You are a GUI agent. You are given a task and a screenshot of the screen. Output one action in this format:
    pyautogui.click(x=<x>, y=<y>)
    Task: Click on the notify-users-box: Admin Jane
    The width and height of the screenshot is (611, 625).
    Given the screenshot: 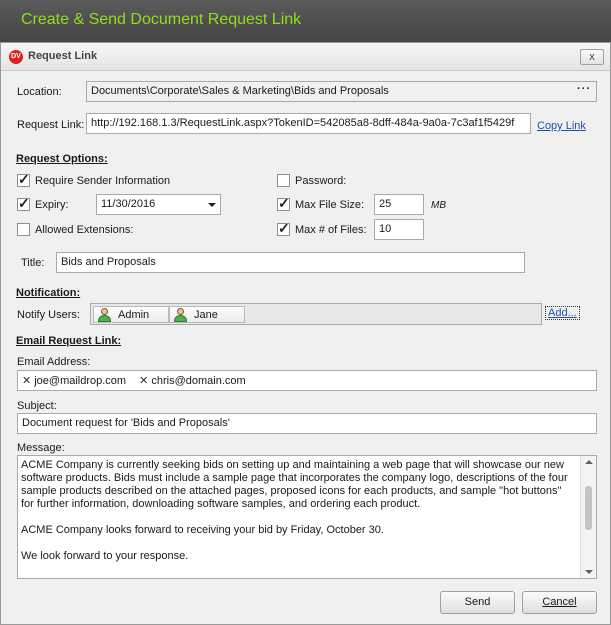 What is the action you would take?
    pyautogui.click(x=316, y=314)
    